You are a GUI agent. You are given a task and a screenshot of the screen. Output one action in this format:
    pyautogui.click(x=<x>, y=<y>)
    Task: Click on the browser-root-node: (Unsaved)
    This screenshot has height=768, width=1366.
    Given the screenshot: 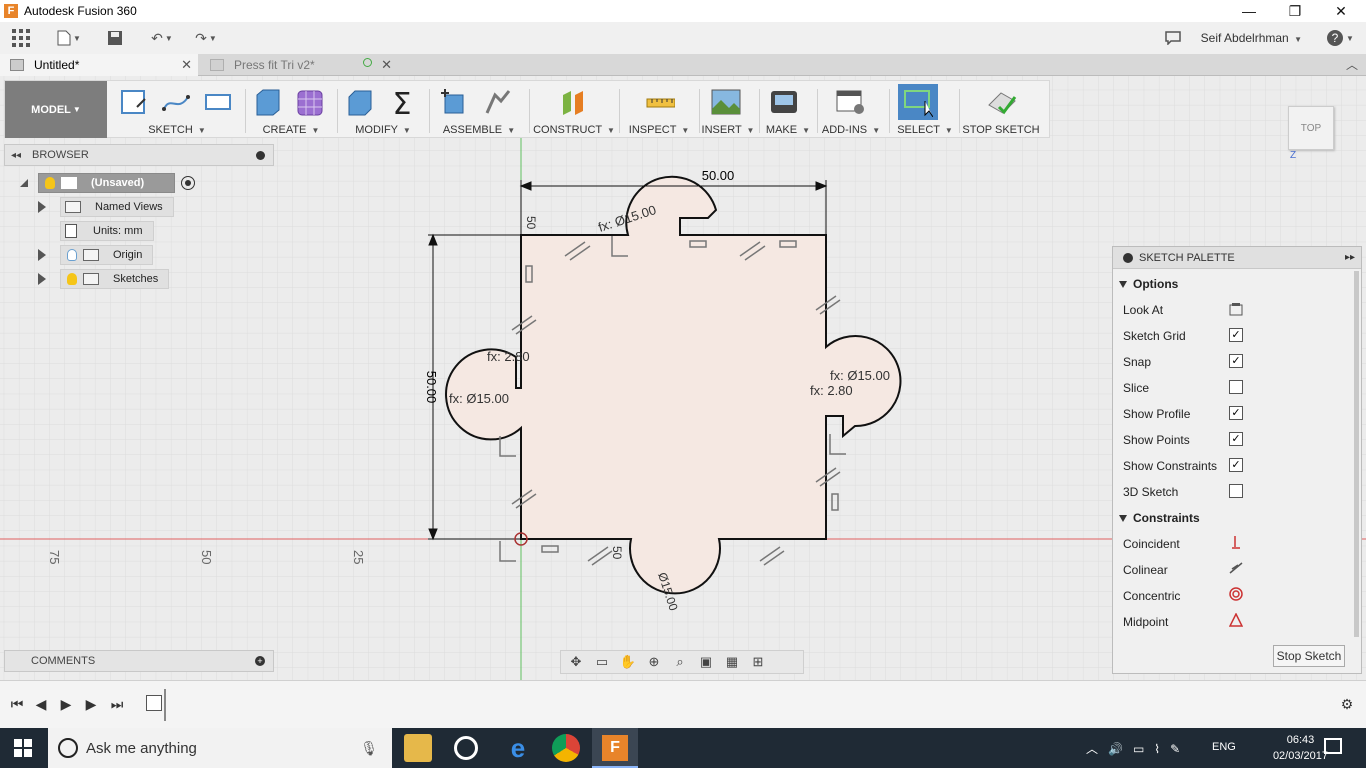 What is the action you would take?
    pyautogui.click(x=108, y=183)
    